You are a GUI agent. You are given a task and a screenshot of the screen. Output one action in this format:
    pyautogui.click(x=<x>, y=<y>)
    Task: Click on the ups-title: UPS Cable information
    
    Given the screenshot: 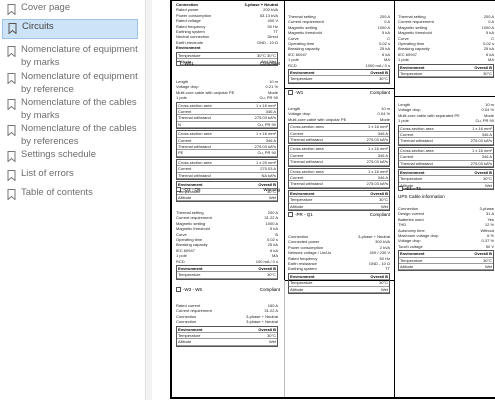 What is the action you would take?
    pyautogui.click(x=421, y=196)
    